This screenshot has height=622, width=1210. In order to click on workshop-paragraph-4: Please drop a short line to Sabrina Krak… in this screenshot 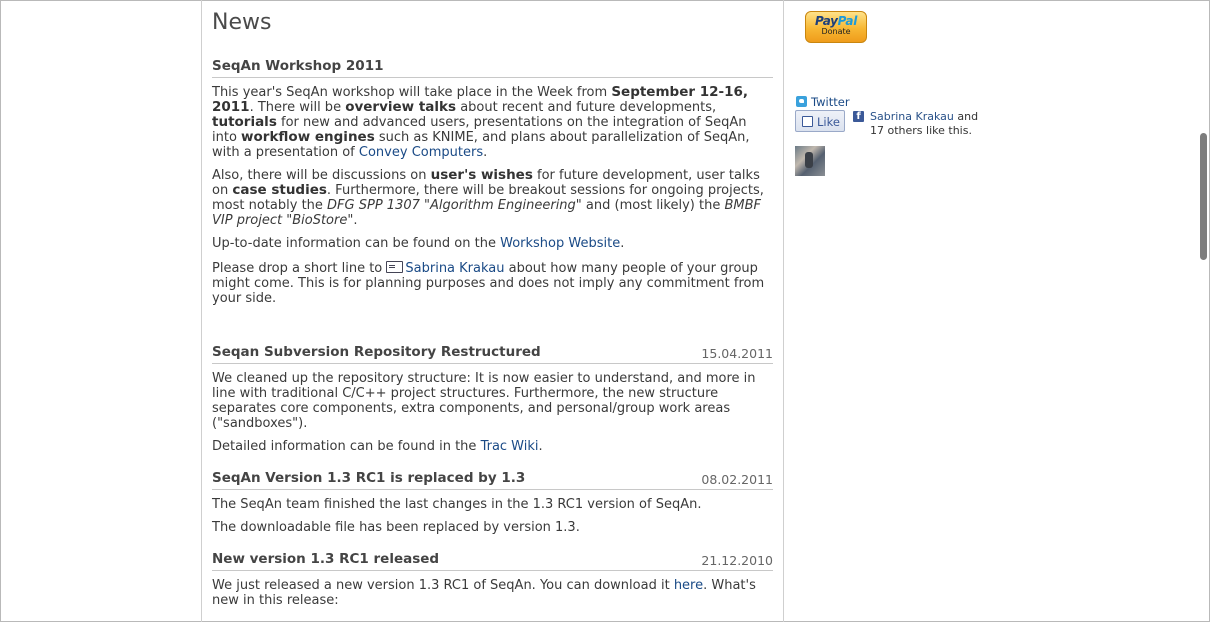, I will do `click(488, 283)`.